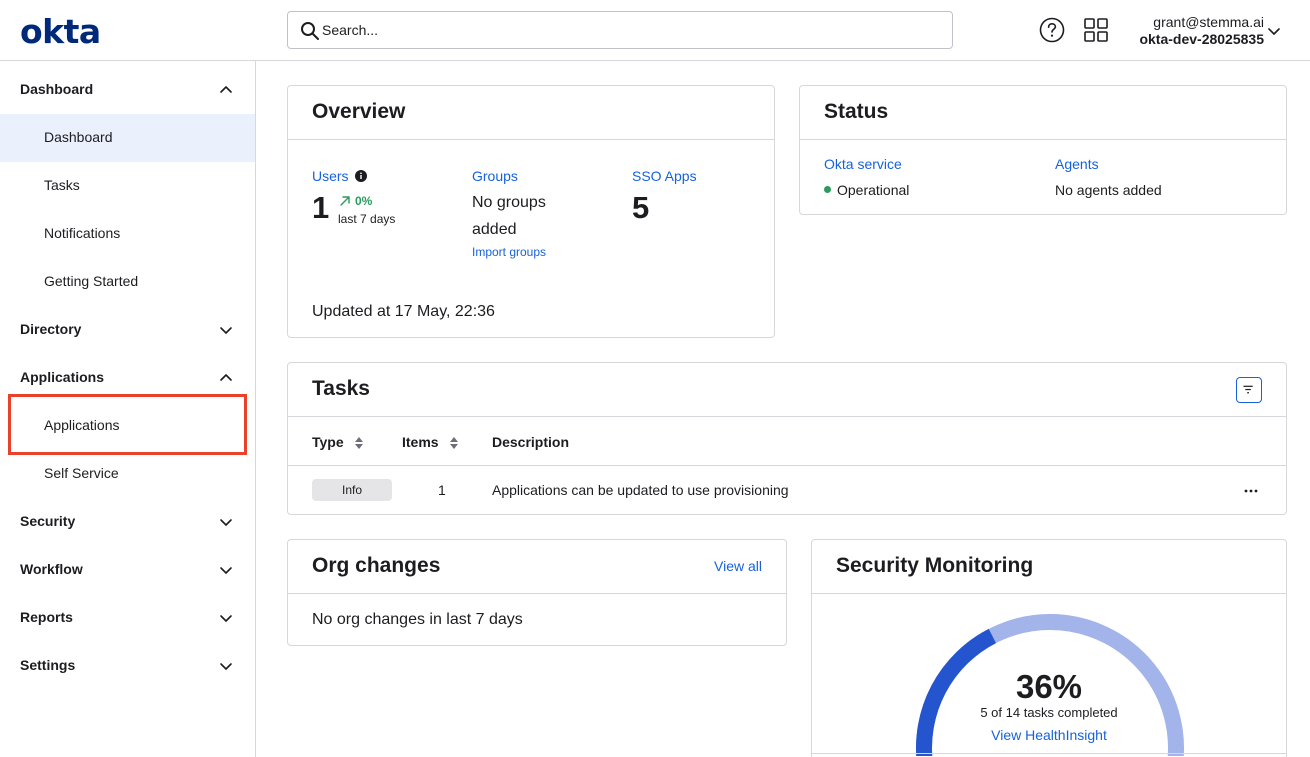 The width and height of the screenshot is (1310, 757). Describe the element at coordinates (1108, 190) in the screenshot. I see `agents-status: No agents added` at that location.